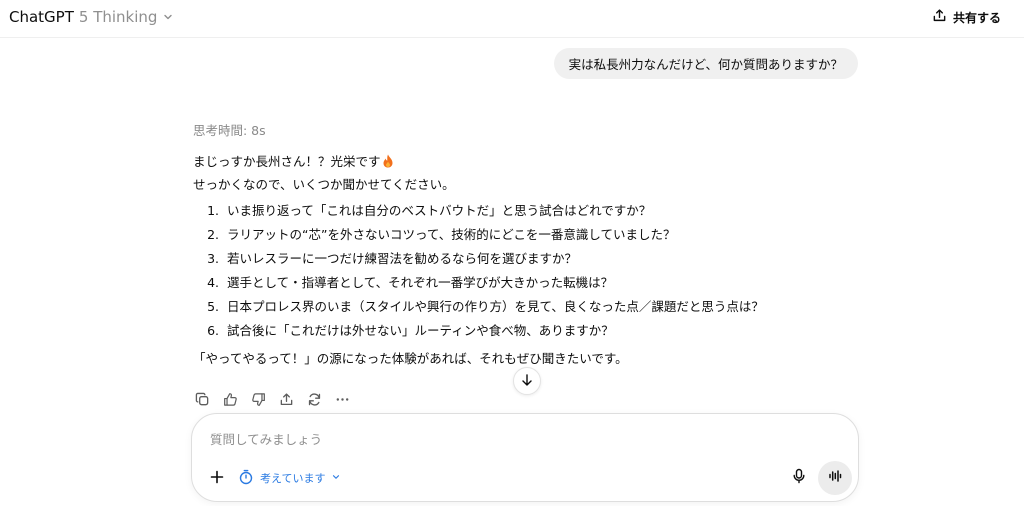 The height and width of the screenshot is (506, 1024). I want to click on list-number: 6., so click(213, 330).